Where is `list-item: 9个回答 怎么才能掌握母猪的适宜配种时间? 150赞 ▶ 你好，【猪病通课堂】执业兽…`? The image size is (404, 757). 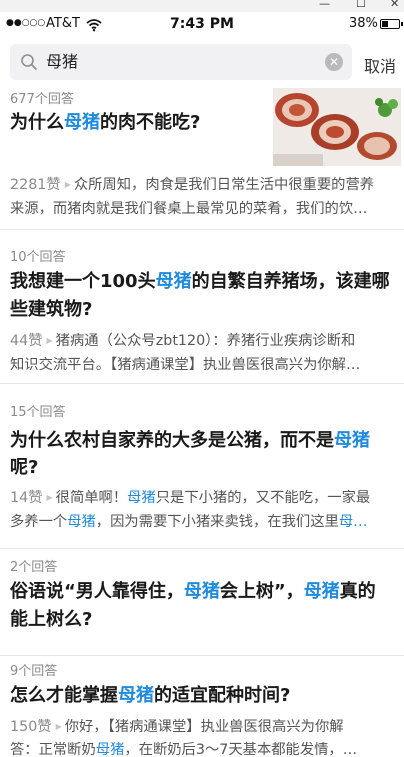
list-item: 9个回答 怎么才能掌握母猪的适宜配种时间? 150赞 ▶ 你好，【猪病通课堂】执业兽… is located at coordinates (202, 706).